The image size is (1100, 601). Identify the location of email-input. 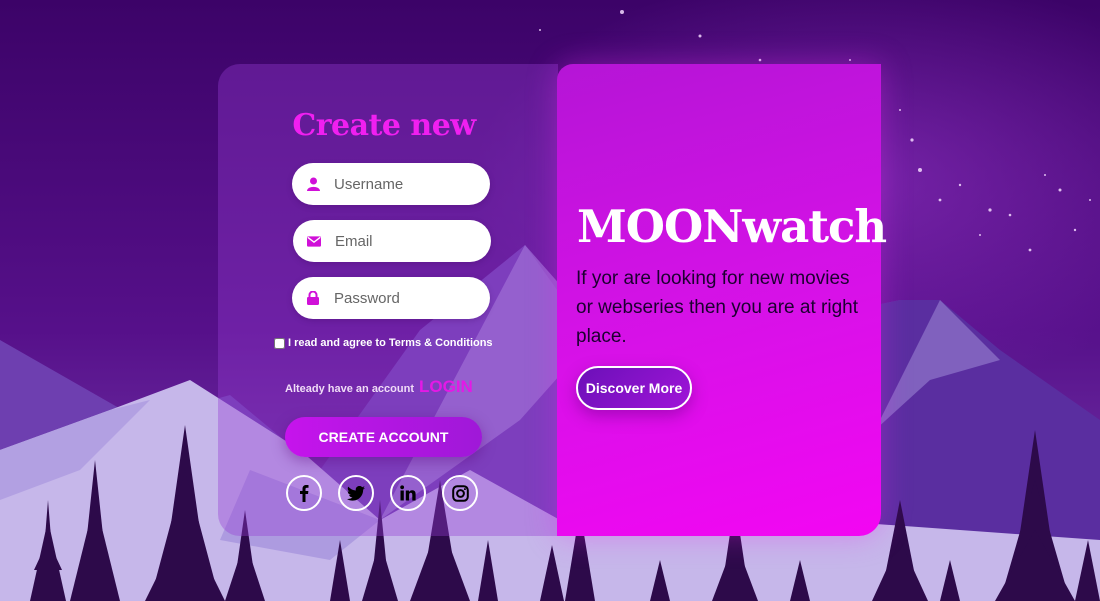
(405, 241).